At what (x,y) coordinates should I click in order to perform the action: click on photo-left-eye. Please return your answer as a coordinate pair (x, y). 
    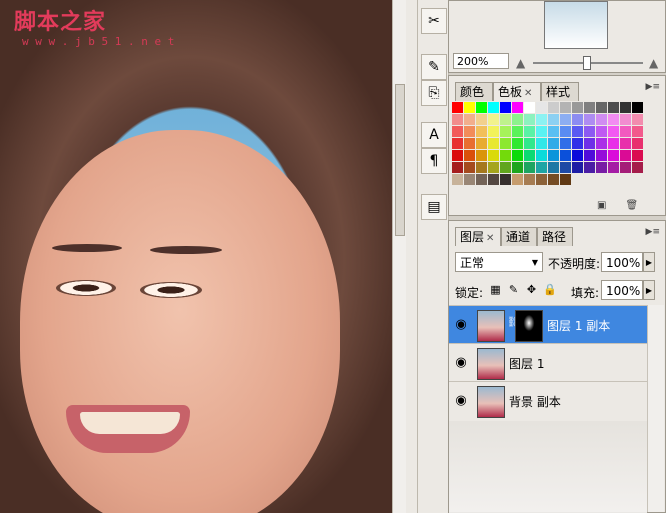
    Looking at the image, I should click on (86, 288).